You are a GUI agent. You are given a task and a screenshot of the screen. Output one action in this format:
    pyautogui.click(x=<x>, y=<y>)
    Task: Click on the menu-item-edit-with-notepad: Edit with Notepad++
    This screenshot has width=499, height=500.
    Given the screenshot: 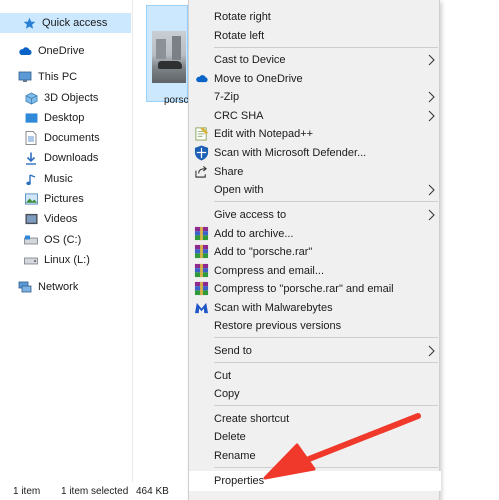 What is the action you would take?
    pyautogui.click(x=315, y=133)
    